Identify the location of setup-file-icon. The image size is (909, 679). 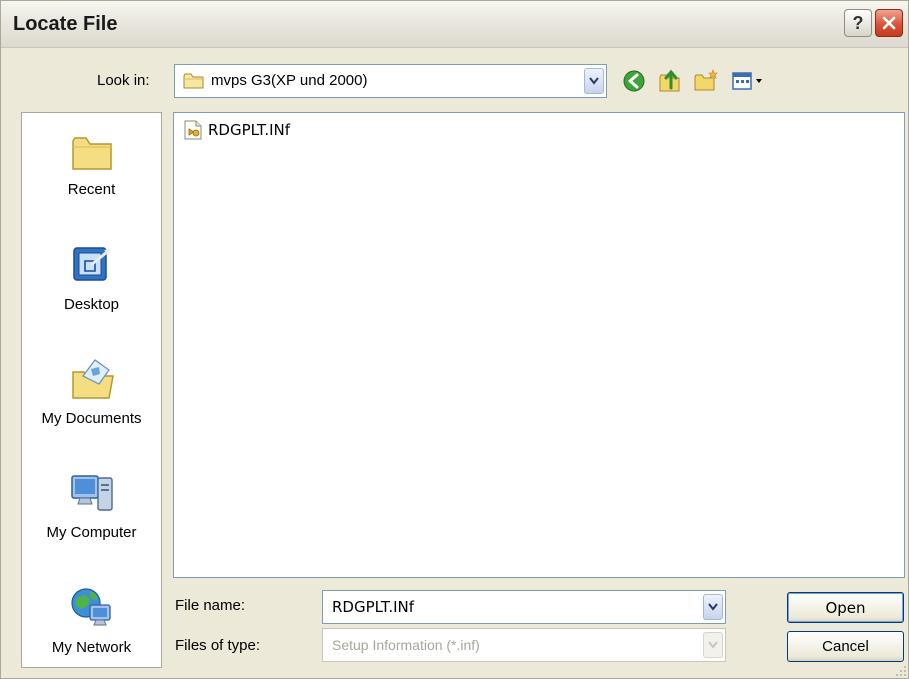
(193, 130).